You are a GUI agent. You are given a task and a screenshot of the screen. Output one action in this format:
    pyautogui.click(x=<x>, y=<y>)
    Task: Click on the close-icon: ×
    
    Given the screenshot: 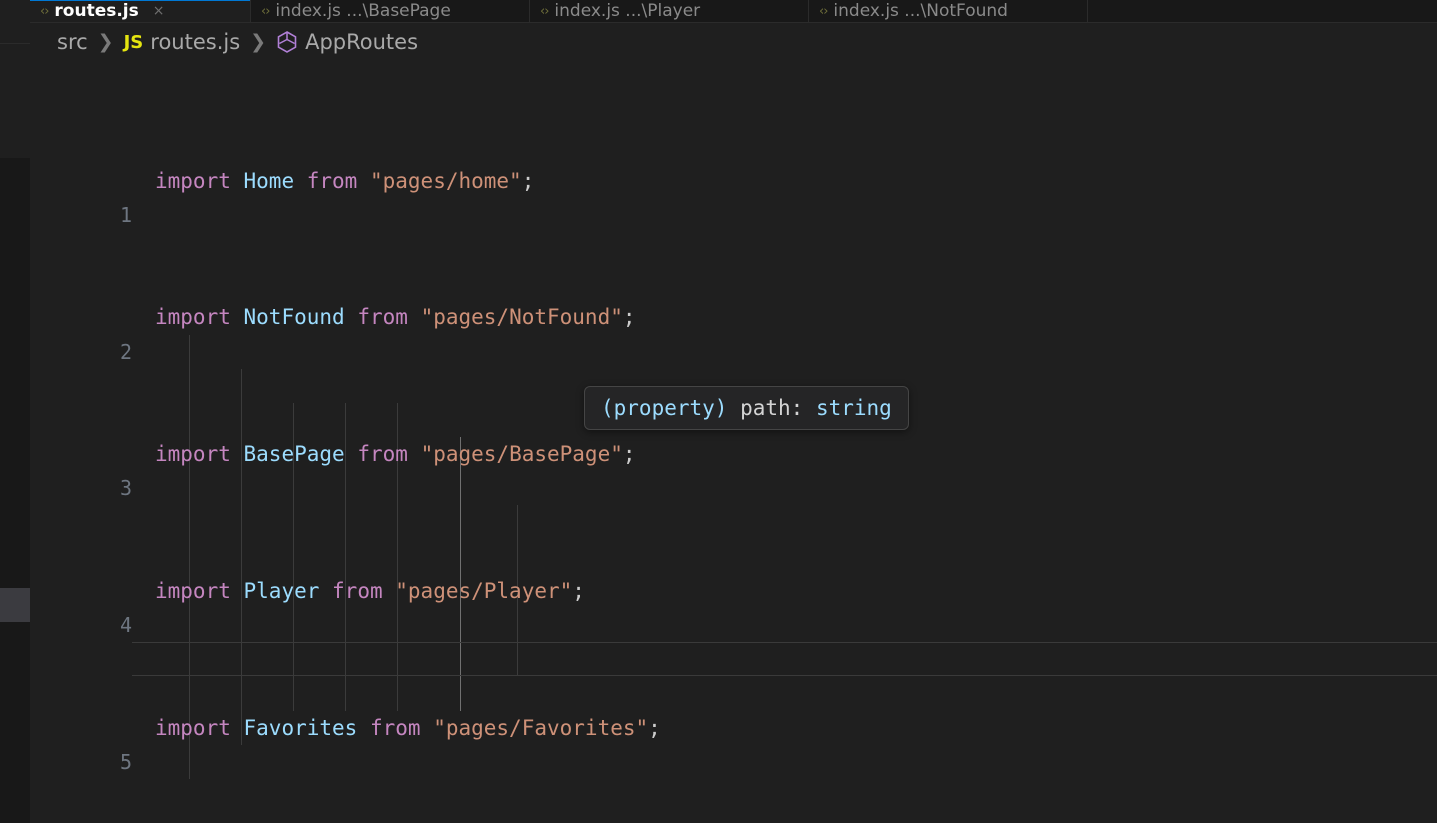 What is the action you would take?
    pyautogui.click(x=159, y=11)
    